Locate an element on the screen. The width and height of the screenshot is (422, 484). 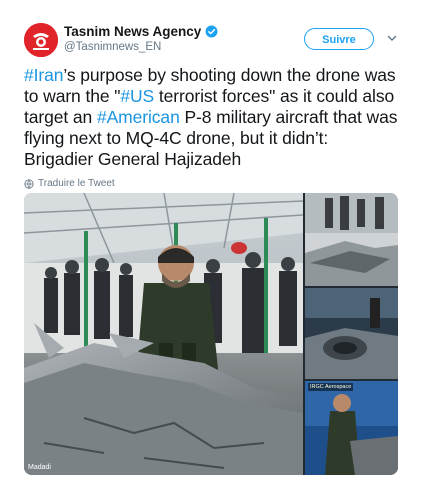
photo-bottom-right: IRGC Aerospace is located at coordinates (351, 428).